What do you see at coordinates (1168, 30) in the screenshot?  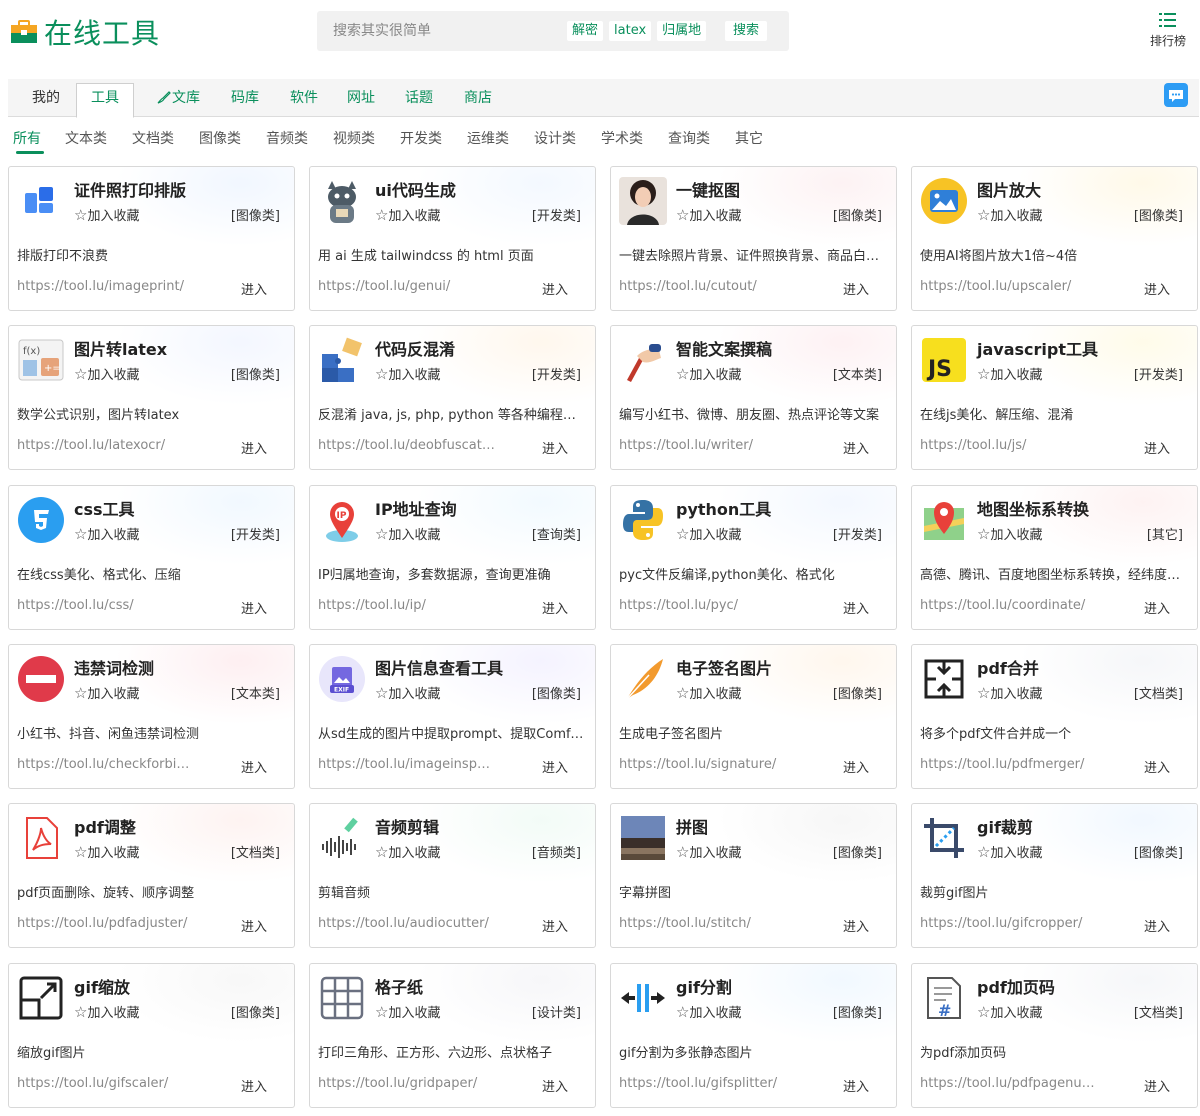 I see `ranking-link: 排行榜` at bounding box center [1168, 30].